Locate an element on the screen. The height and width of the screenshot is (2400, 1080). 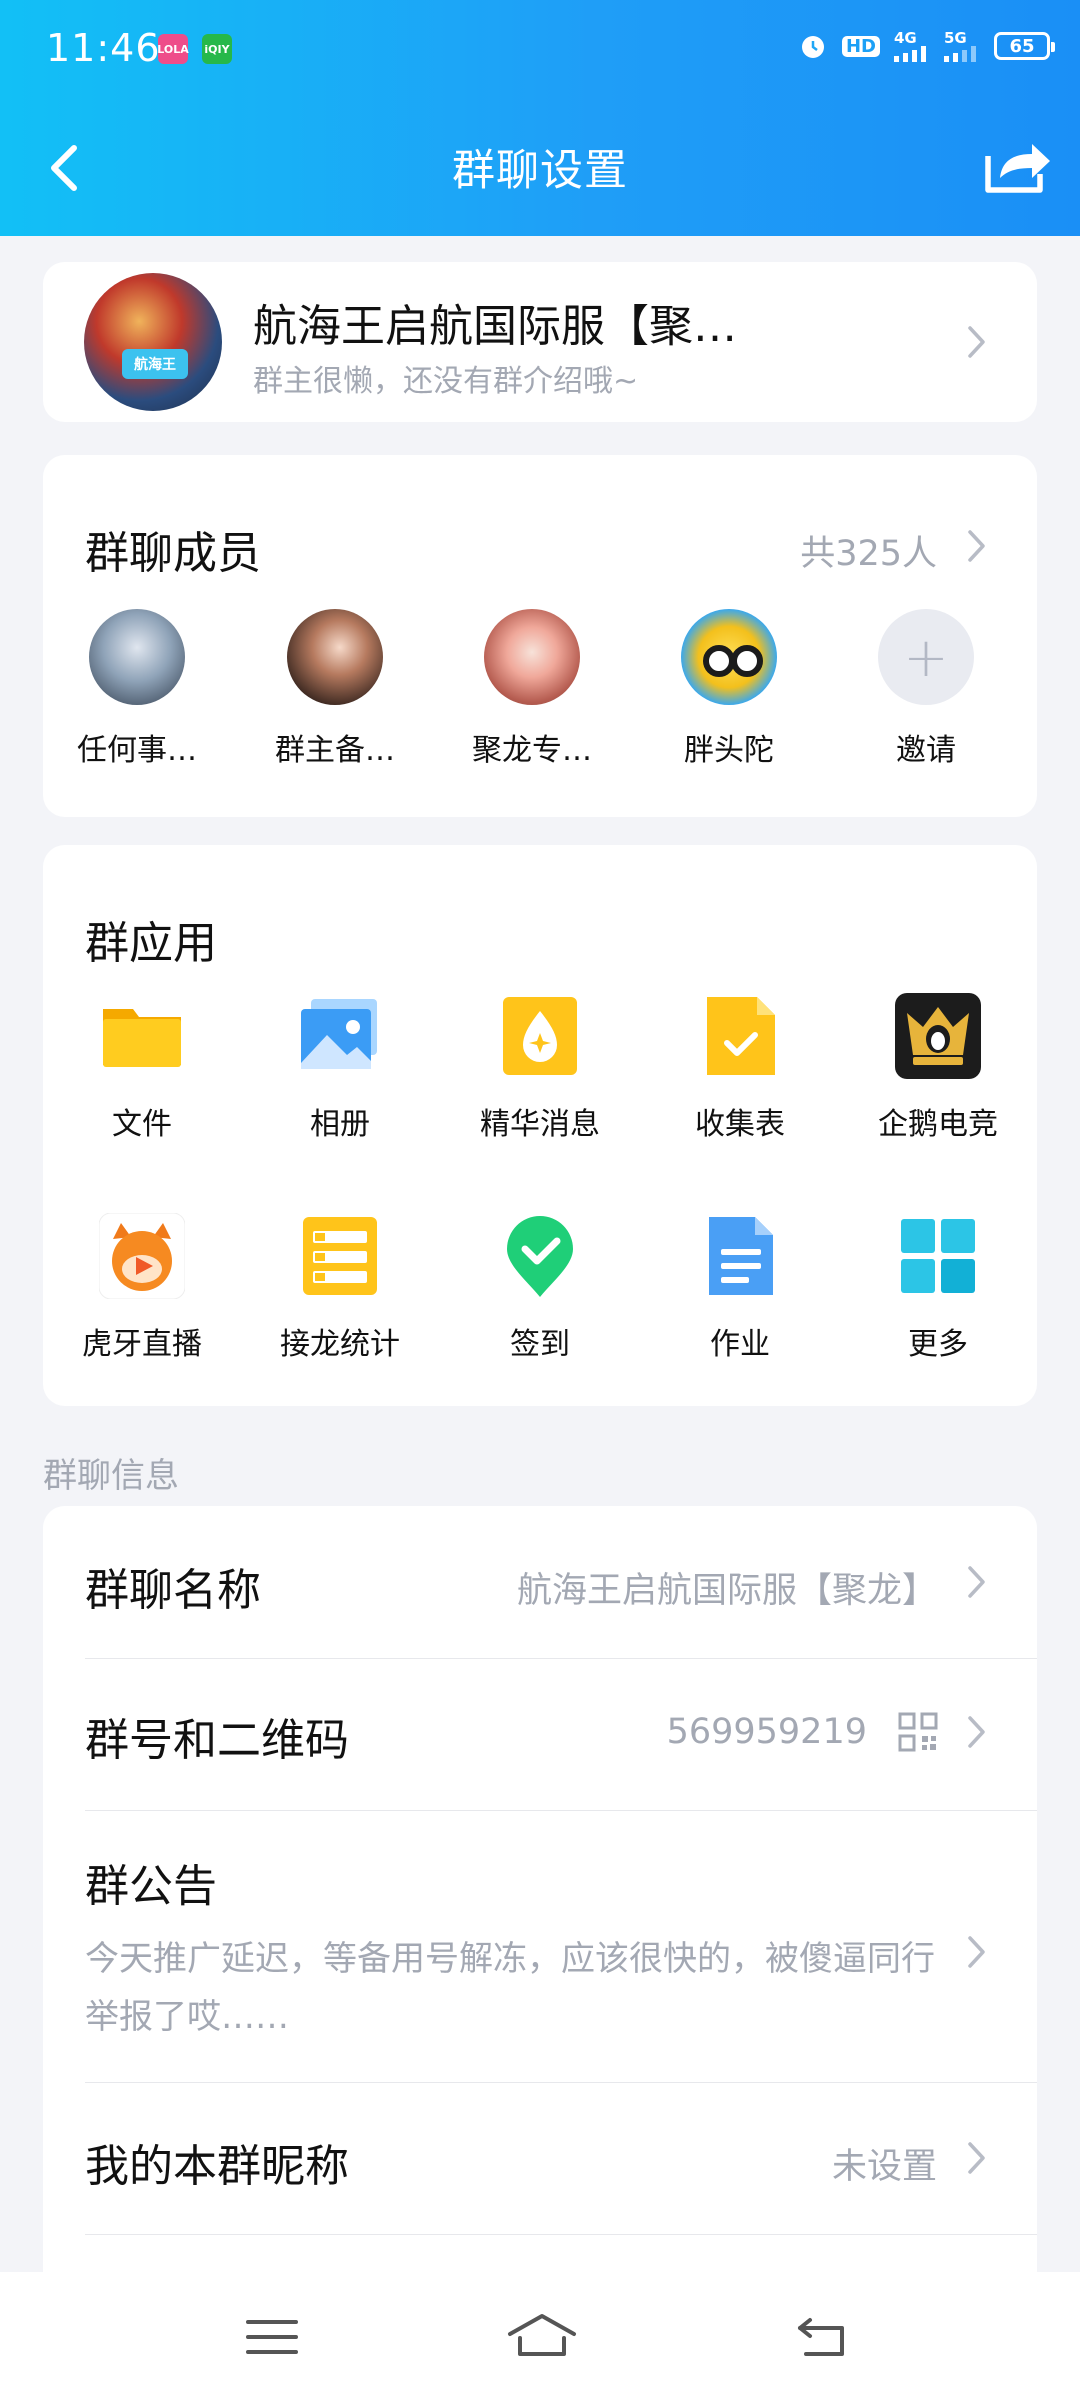
members-title: 群聊成员 is located at coordinates (173, 553).